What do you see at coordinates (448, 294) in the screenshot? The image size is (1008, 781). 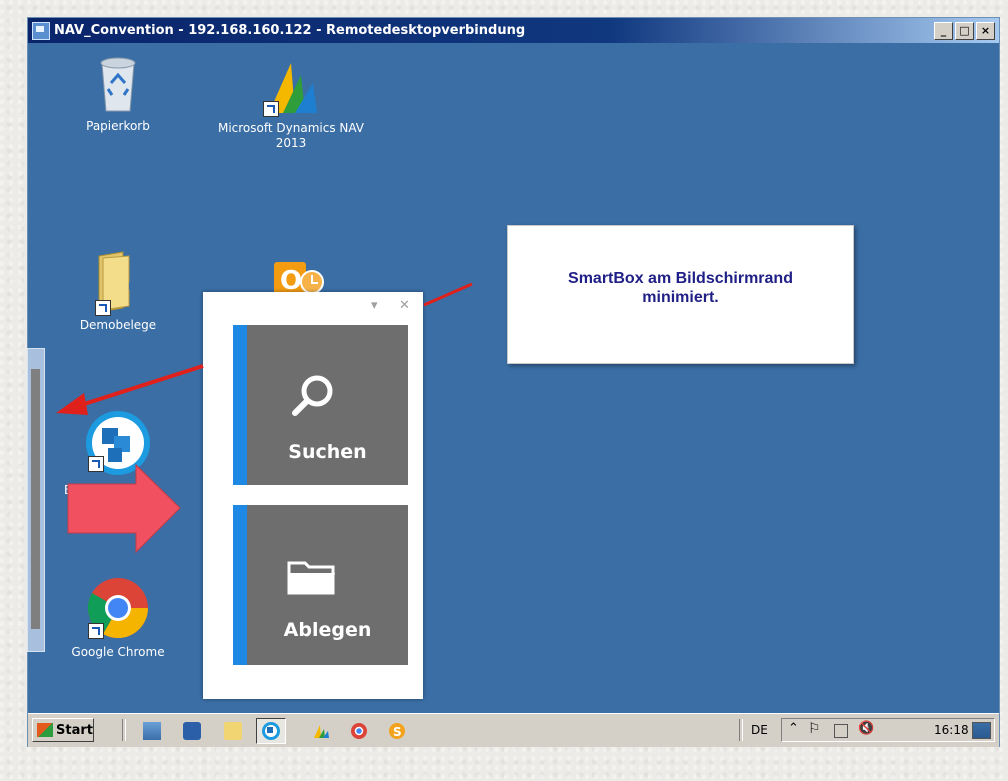 I see `callout-pointer-arrow` at bounding box center [448, 294].